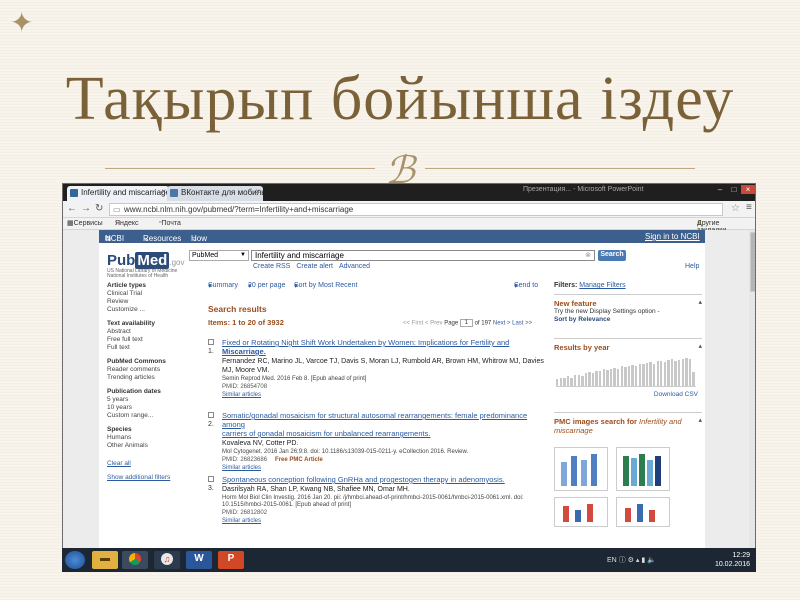 Image resolution: width=800 pixels, height=600 pixels. What do you see at coordinates (413, 324) in the screenshot?
I see `first-page-link: << First` at bounding box center [413, 324].